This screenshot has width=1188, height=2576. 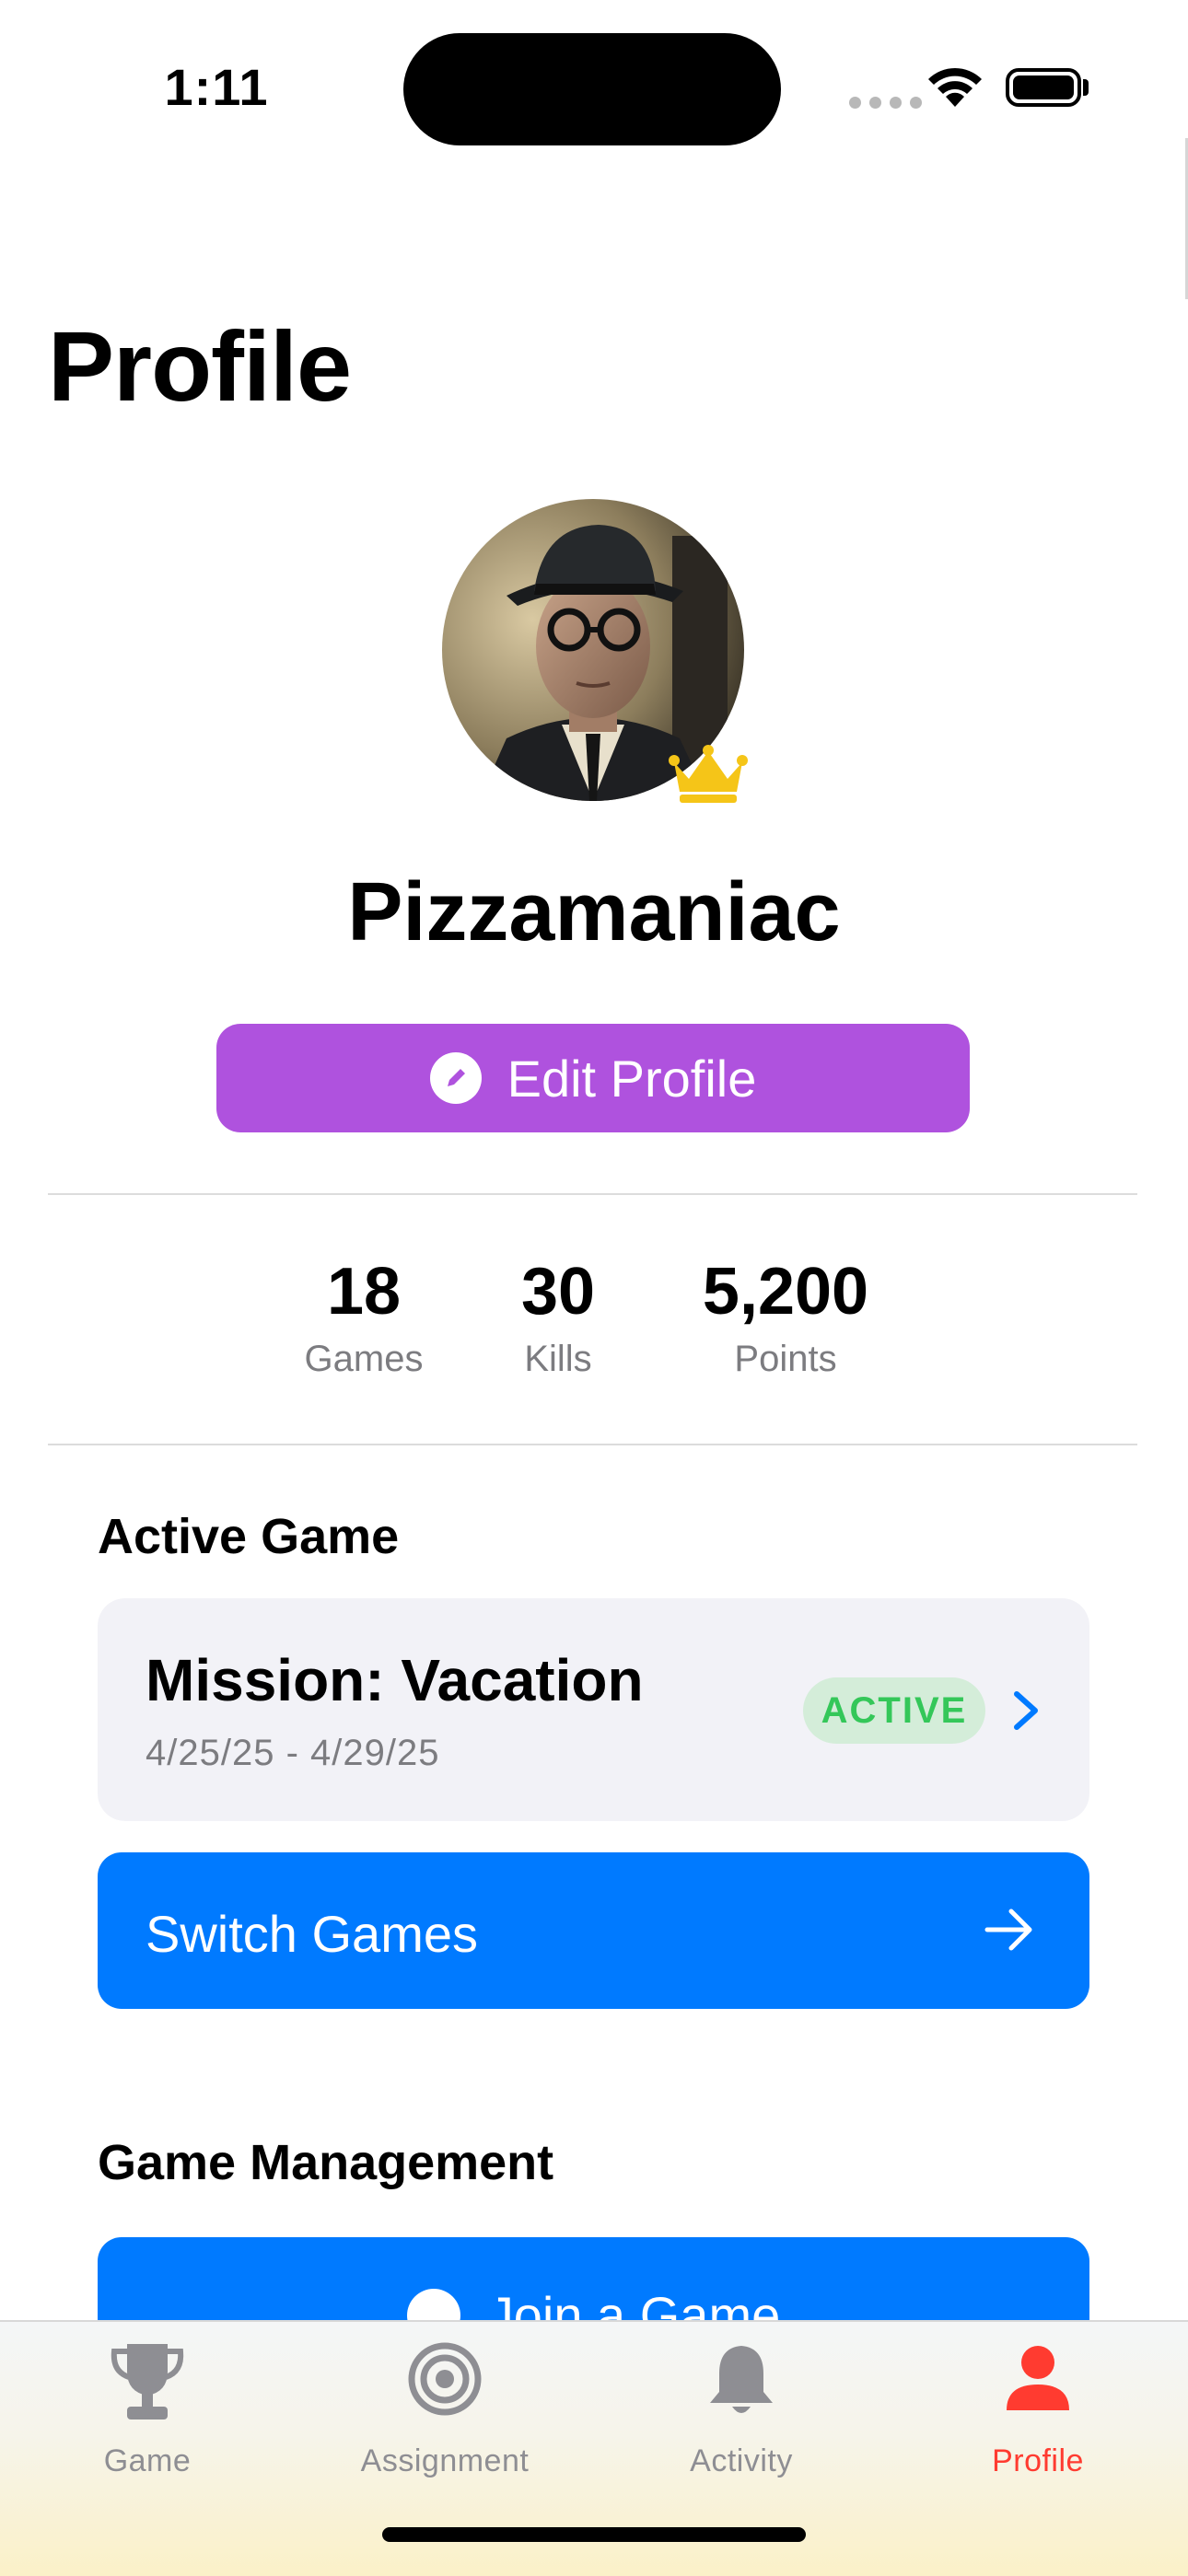 What do you see at coordinates (741, 2379) in the screenshot?
I see `bell-icon` at bounding box center [741, 2379].